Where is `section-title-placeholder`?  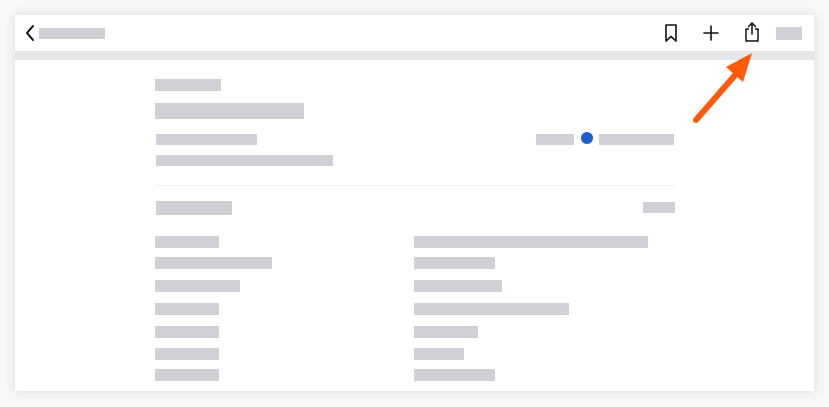 section-title-placeholder is located at coordinates (194, 208).